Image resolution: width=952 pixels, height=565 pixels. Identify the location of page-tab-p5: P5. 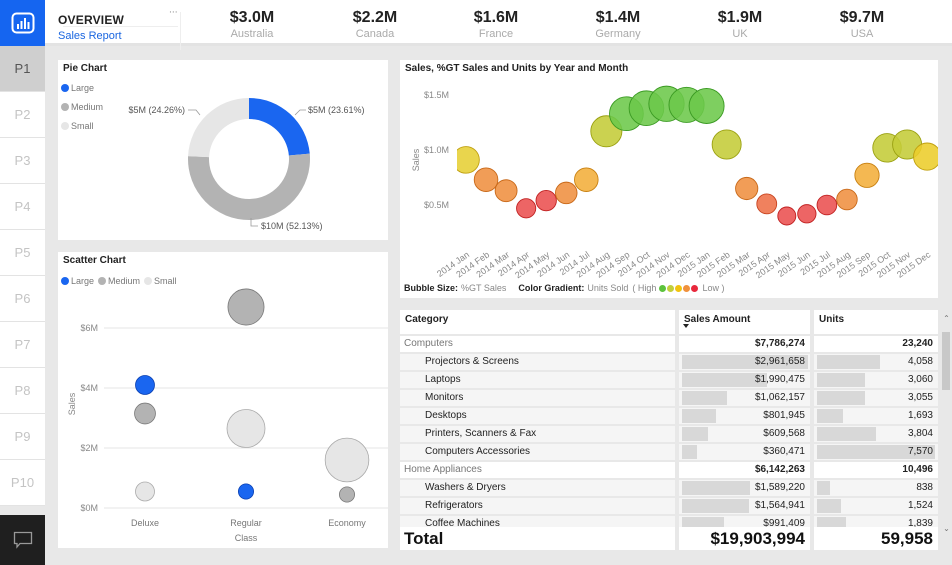
(22, 253).